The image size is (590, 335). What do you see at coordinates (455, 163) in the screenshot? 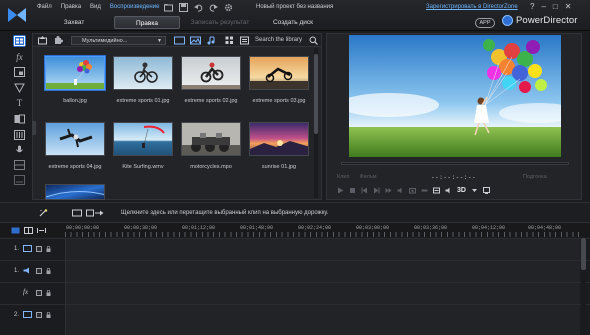
I see `preview-scrub-bar` at bounding box center [455, 163].